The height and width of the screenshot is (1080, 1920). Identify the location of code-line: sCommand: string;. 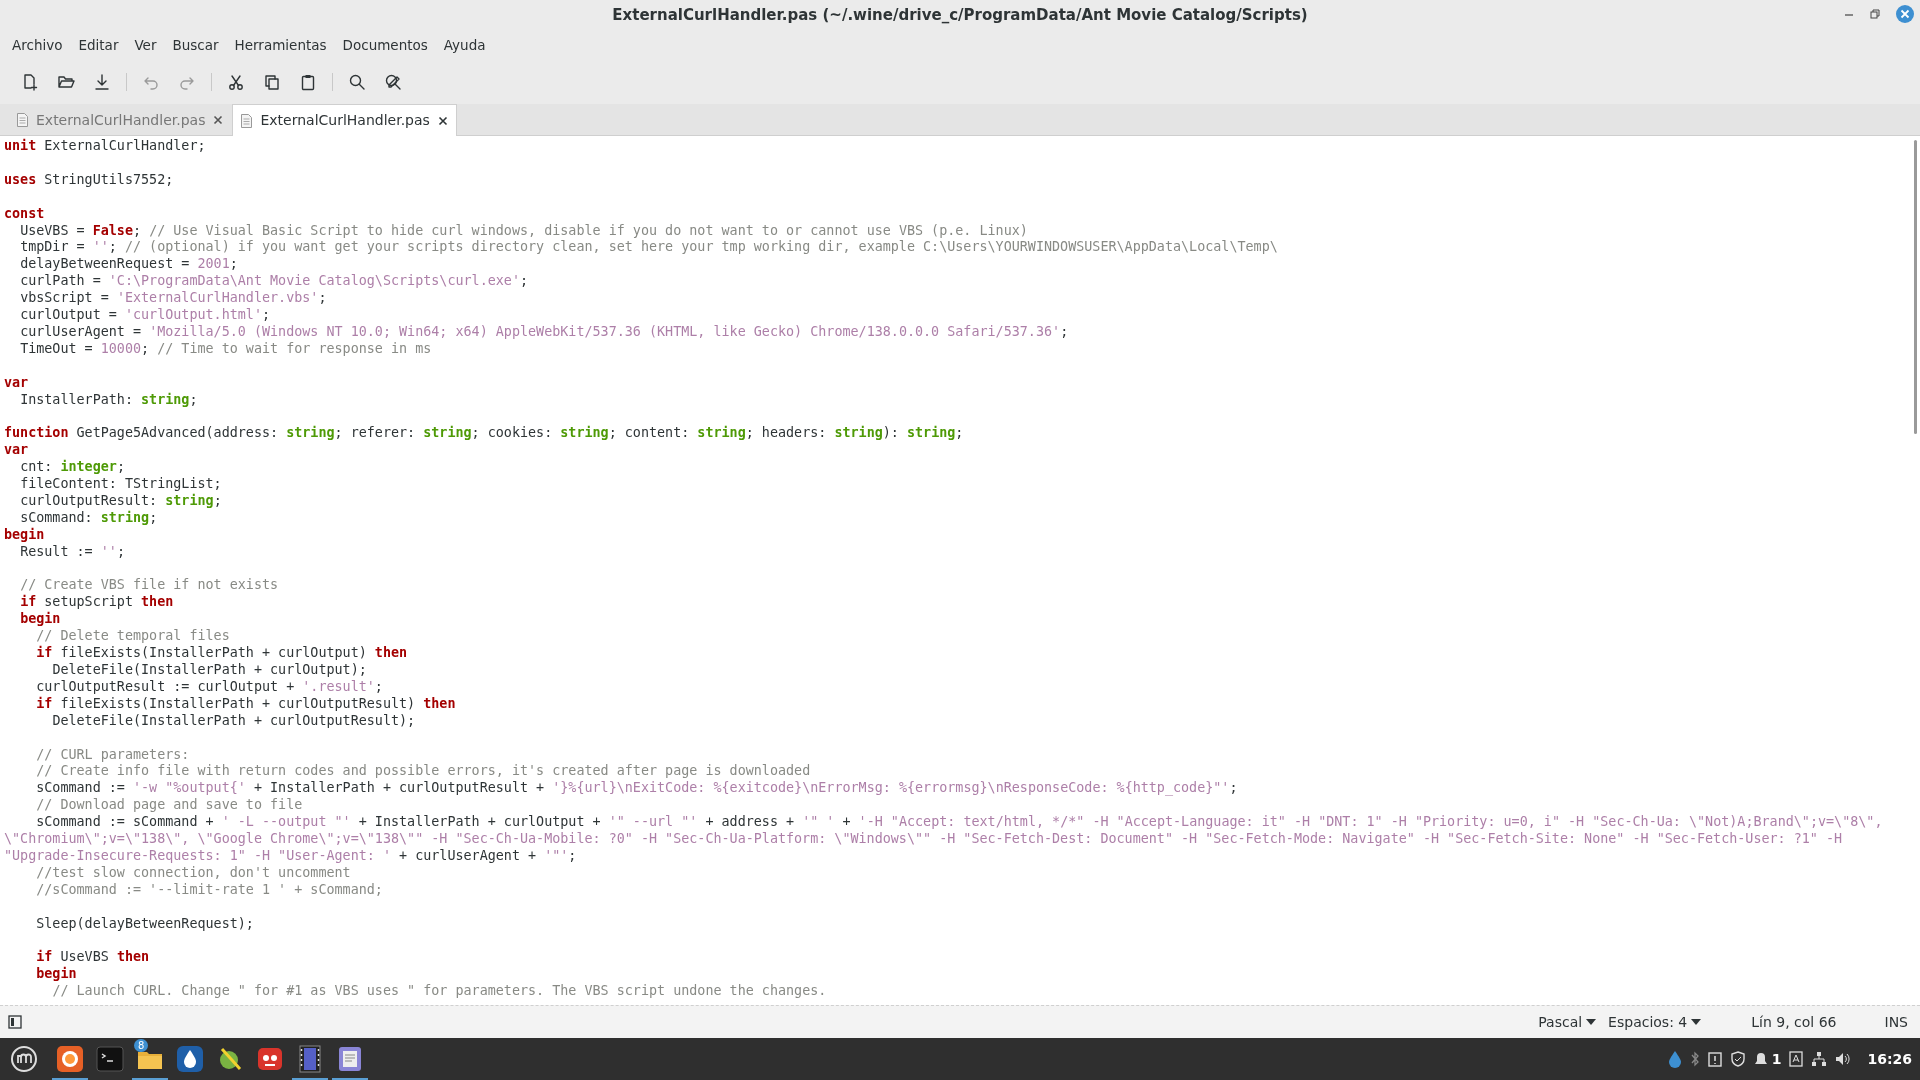
(89, 518).